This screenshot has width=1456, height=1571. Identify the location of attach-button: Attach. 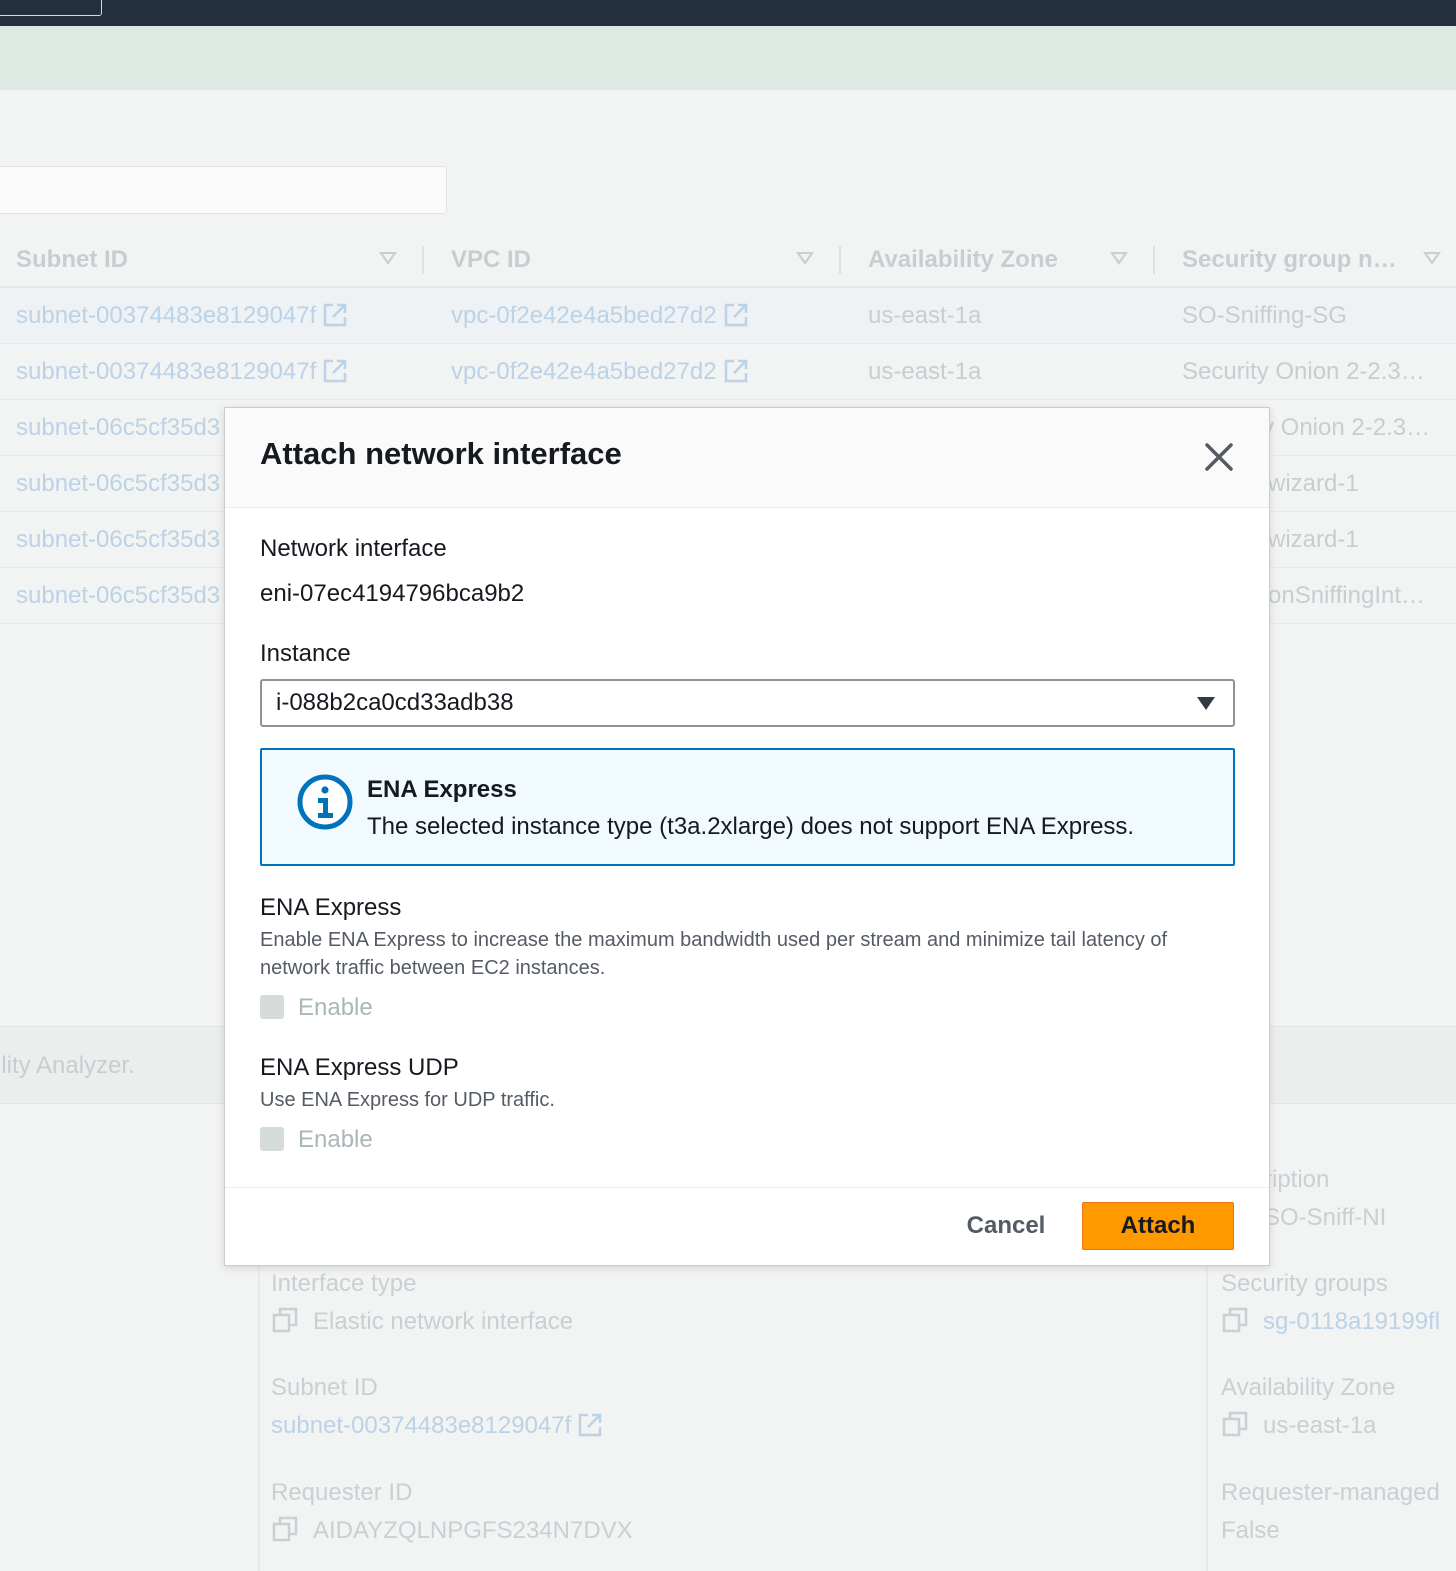
(1158, 1226).